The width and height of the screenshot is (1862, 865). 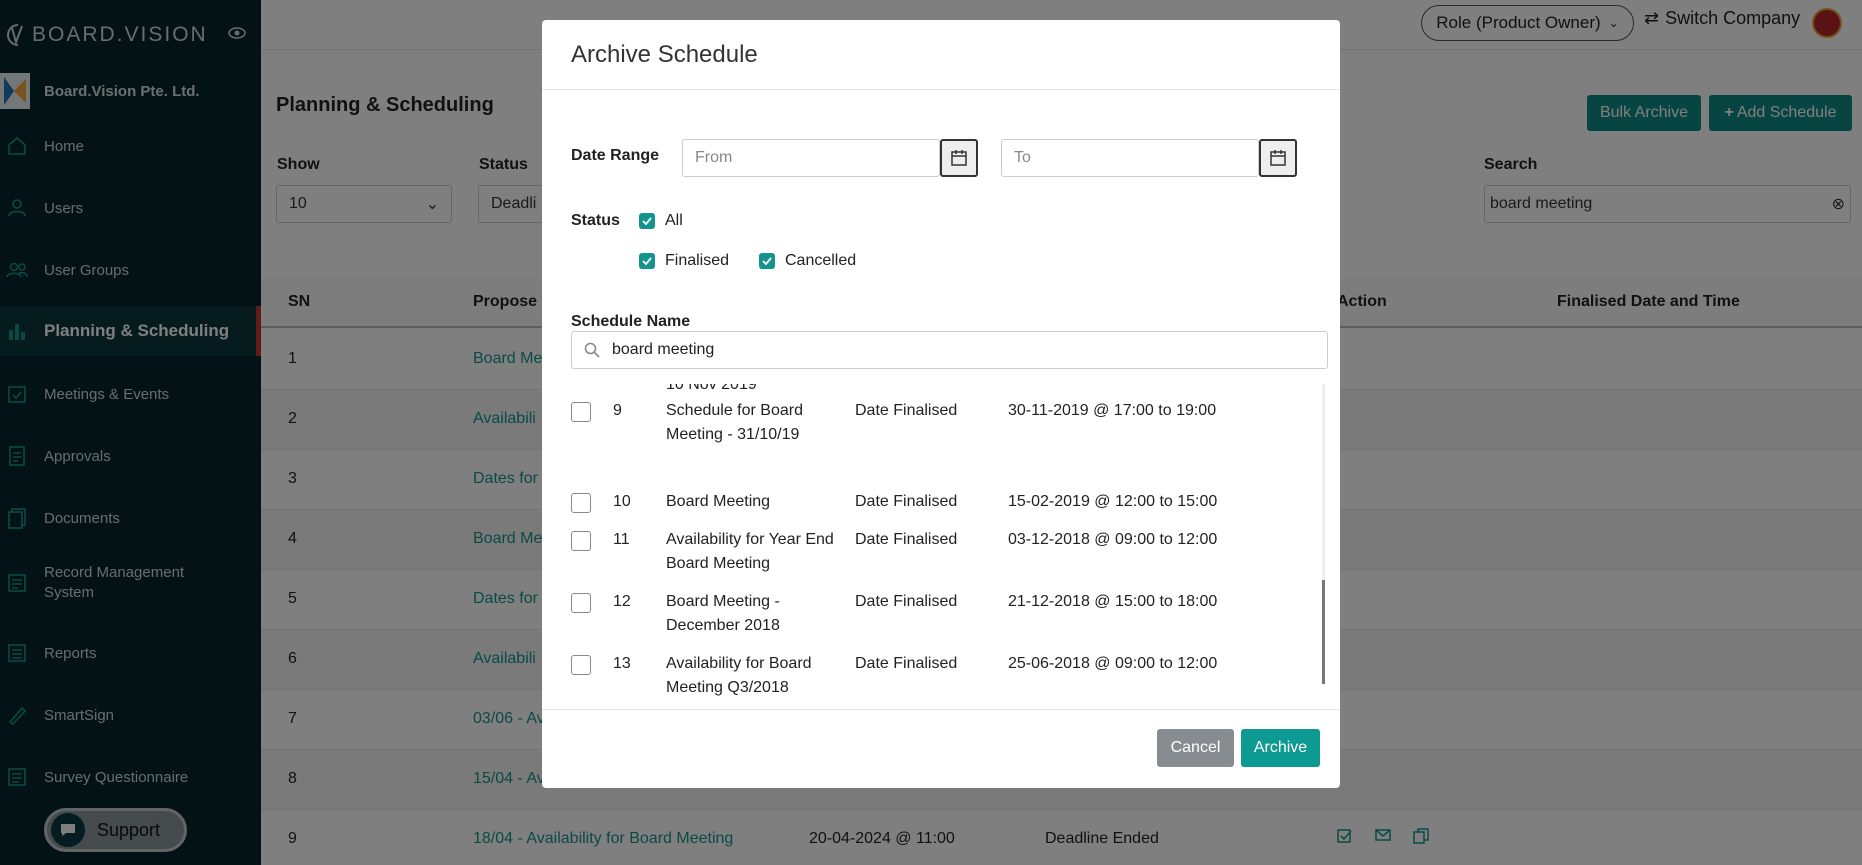 What do you see at coordinates (663, 349) in the screenshot?
I see `schedule-search-value: board meeting` at bounding box center [663, 349].